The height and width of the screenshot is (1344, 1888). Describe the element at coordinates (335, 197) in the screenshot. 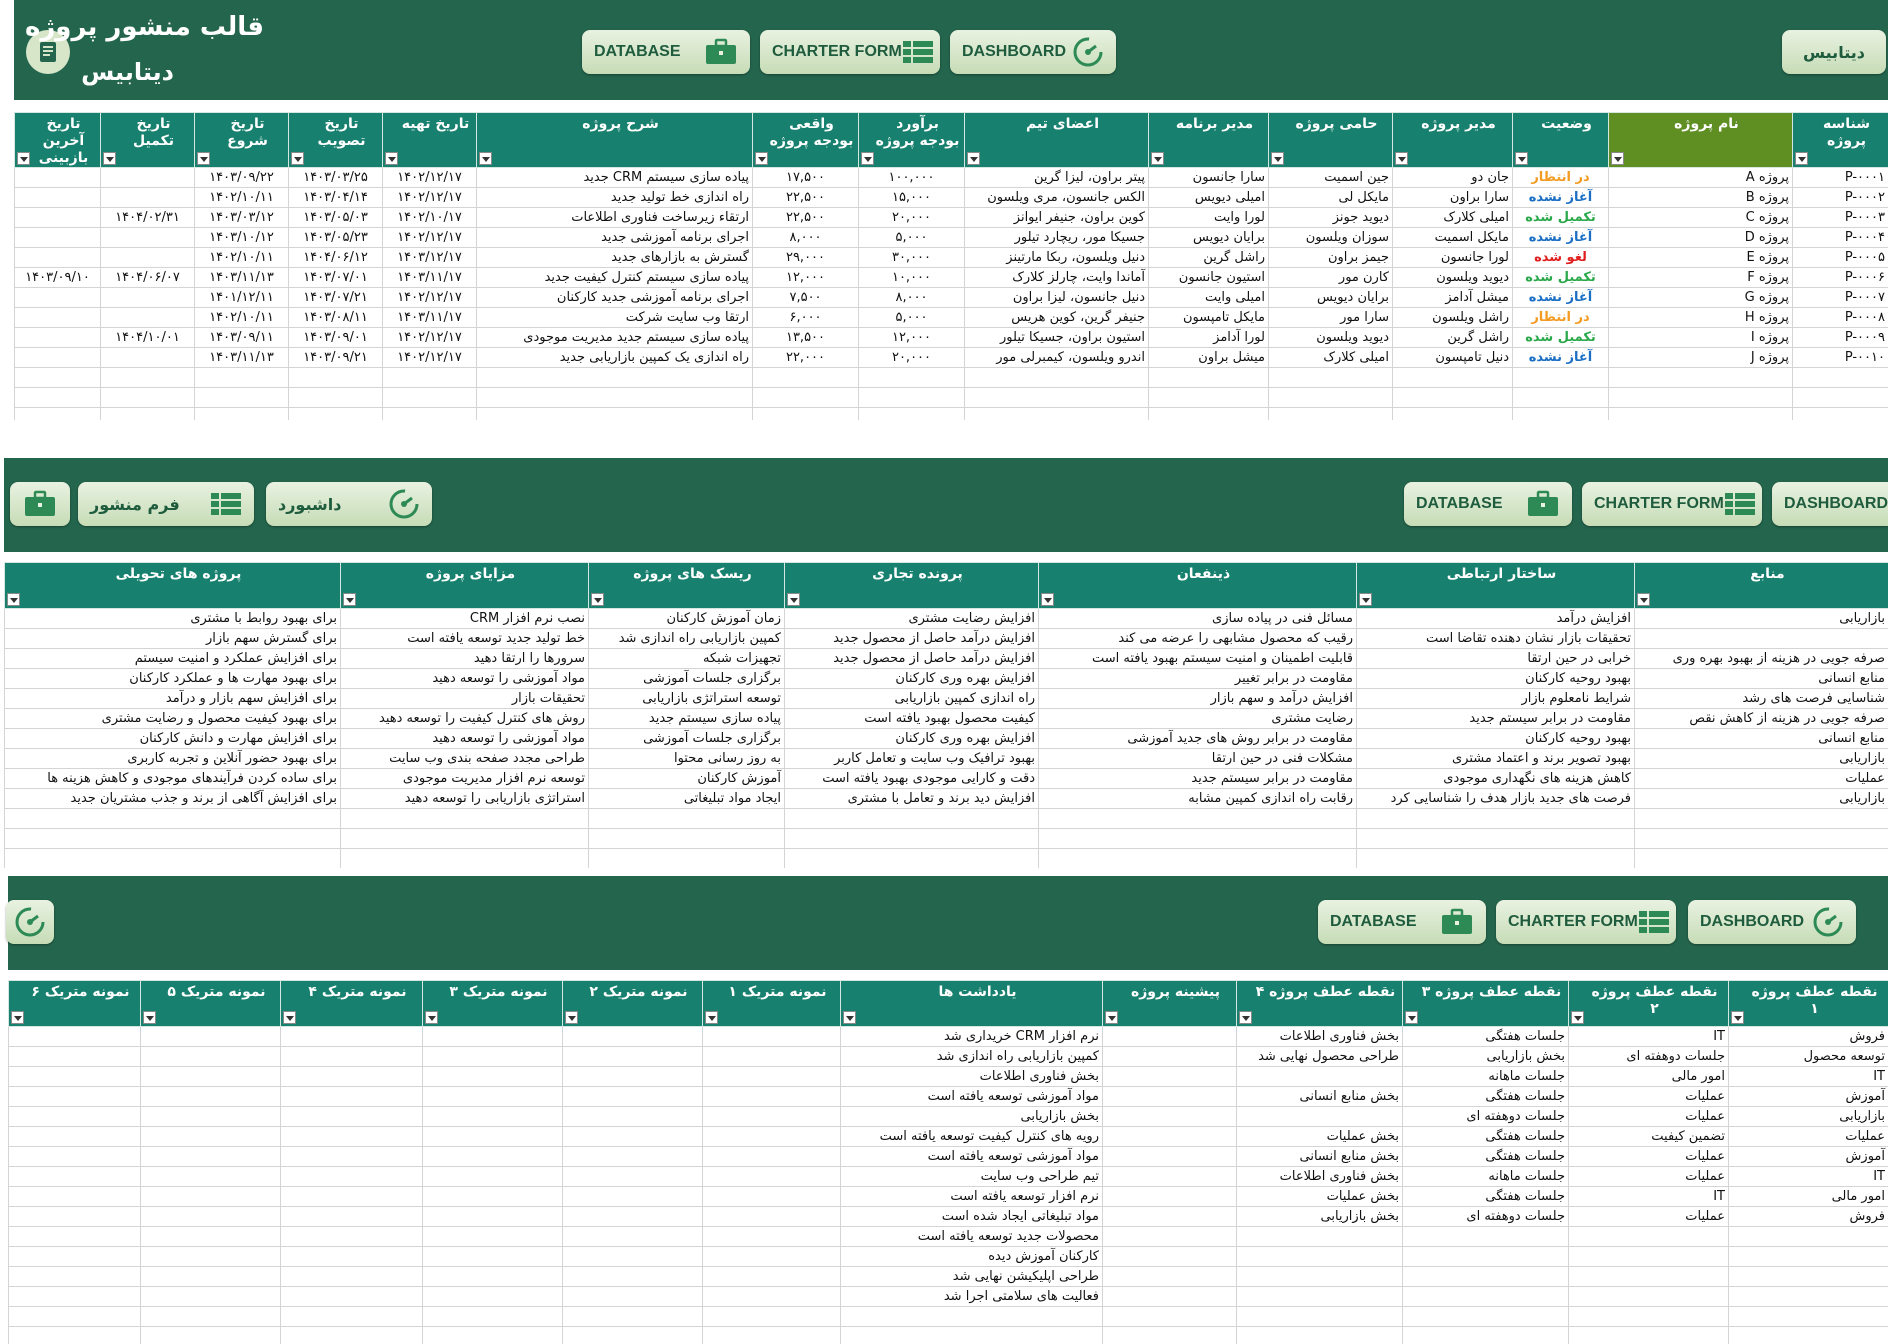

I see `table-cell: ۱۴۰۳/۰۴/۱۴` at that location.